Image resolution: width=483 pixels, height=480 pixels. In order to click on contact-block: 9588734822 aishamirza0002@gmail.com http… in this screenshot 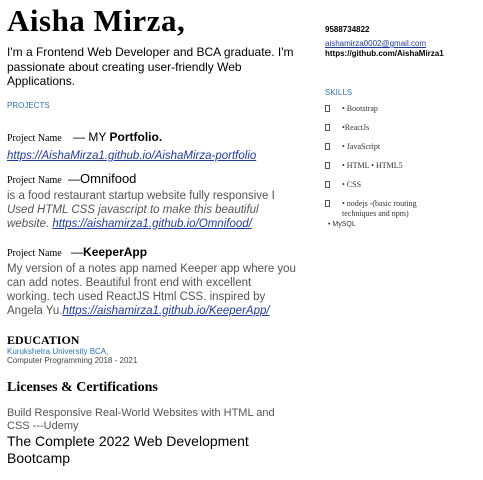, I will do `click(384, 42)`.